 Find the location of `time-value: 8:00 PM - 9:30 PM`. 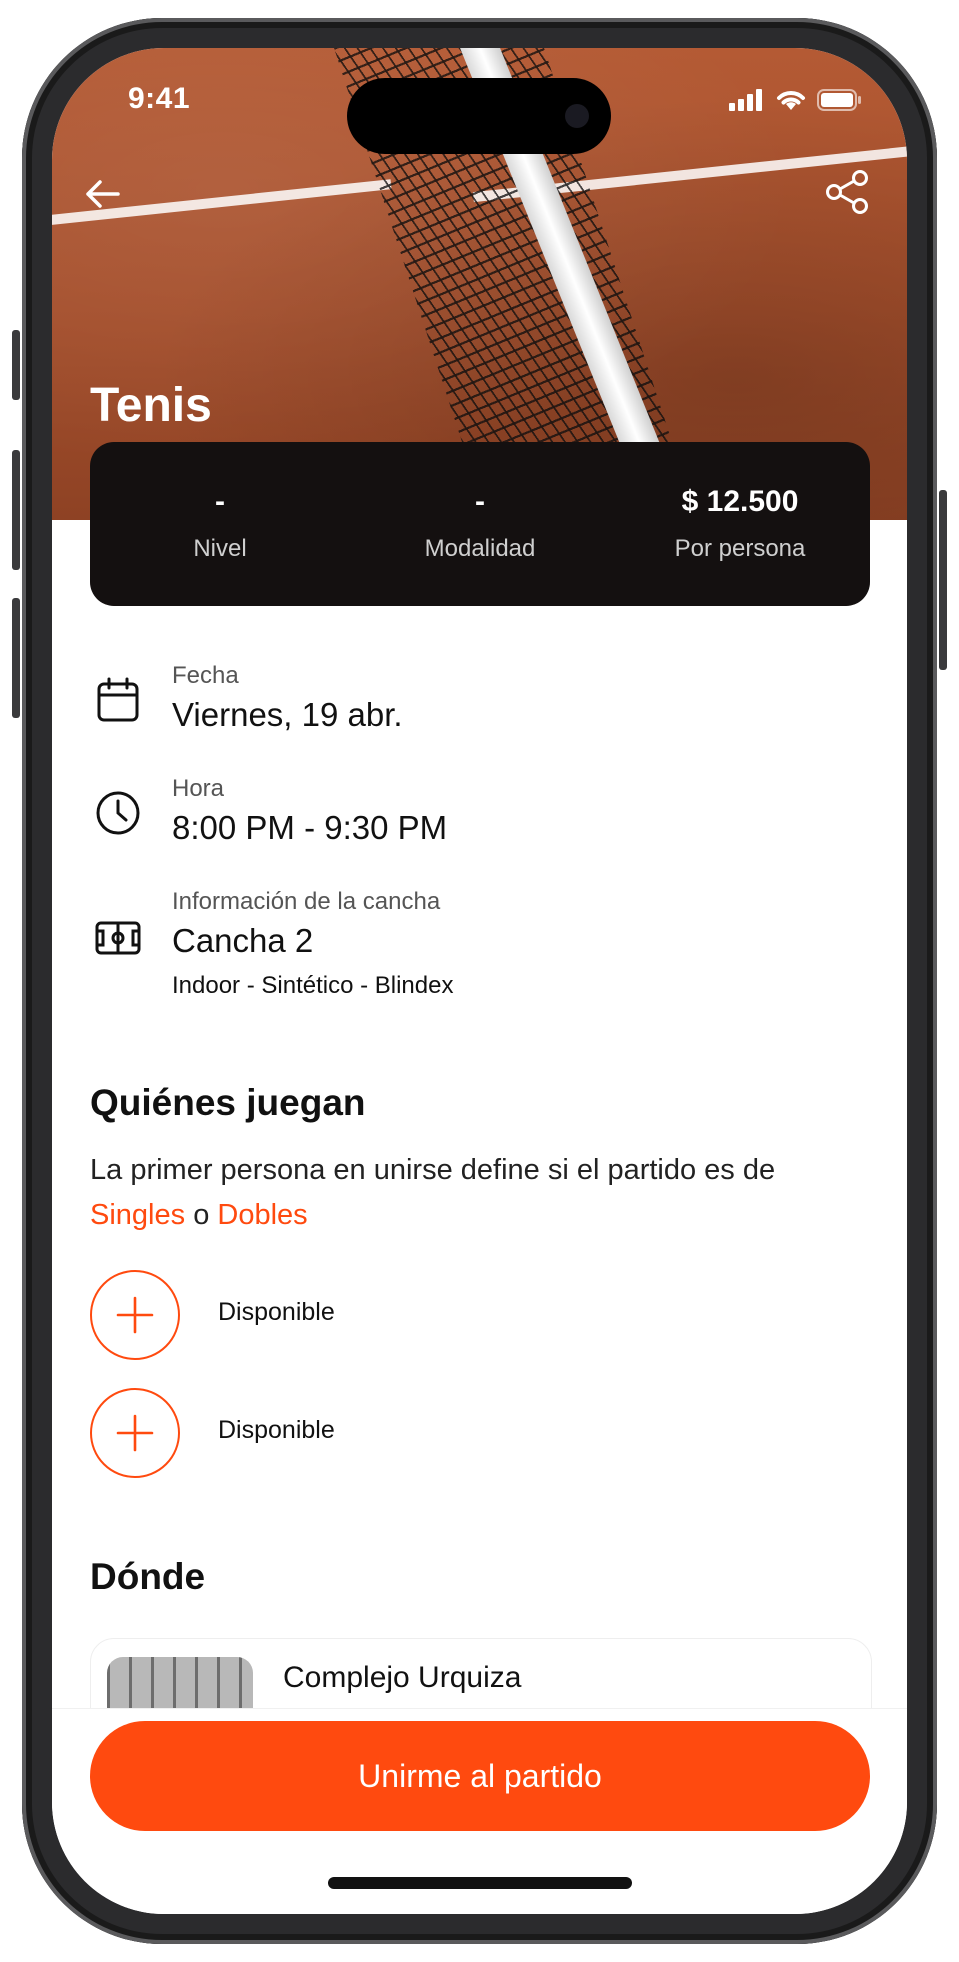

time-value: 8:00 PM - 9:30 PM is located at coordinates (310, 827).